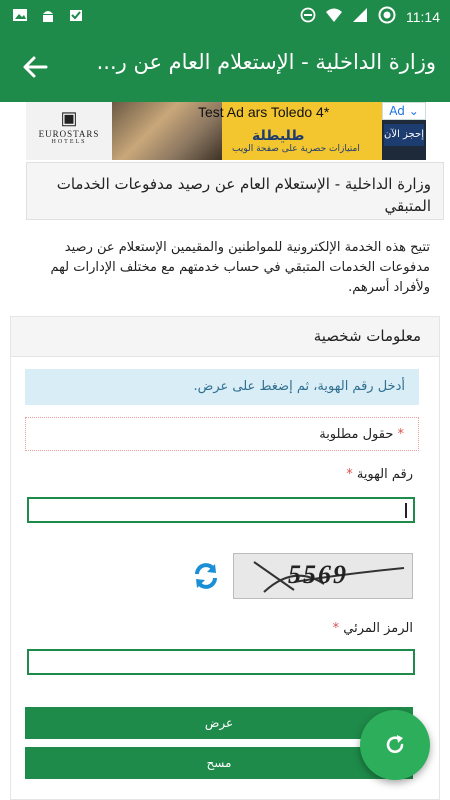  Describe the element at coordinates (336, 628) in the screenshot. I see `captcha-required-star: *` at that location.